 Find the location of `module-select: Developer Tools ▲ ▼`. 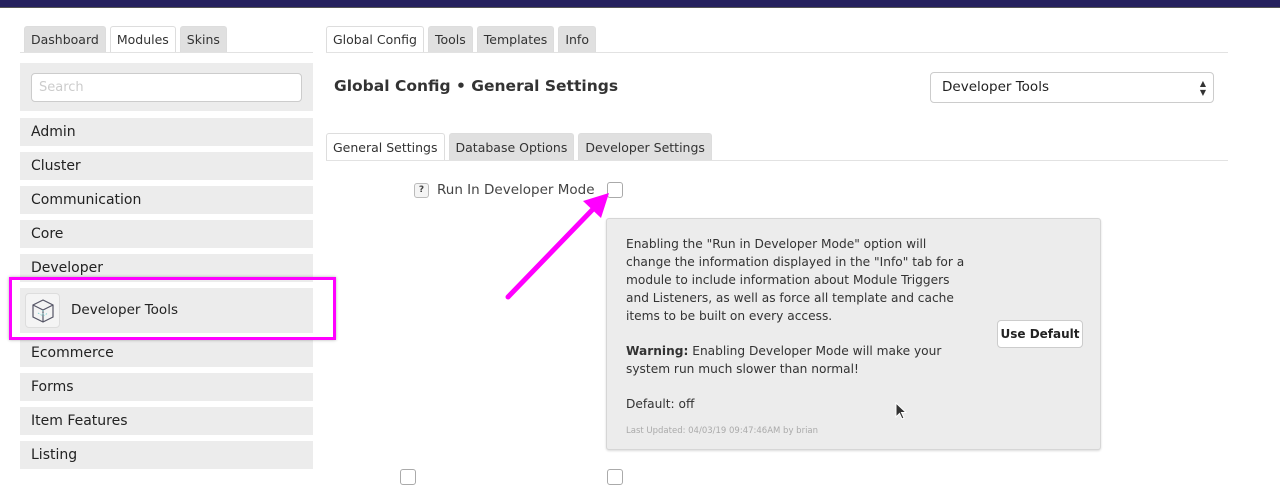

module-select: Developer Tools ▲ ▼ is located at coordinates (1072, 87).